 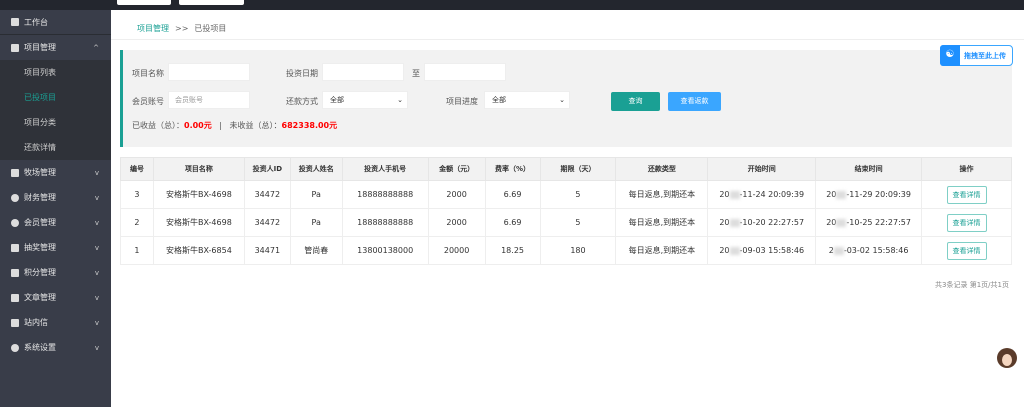 I want to click on end-time-suffix: -10-25 22:27:57, so click(x=878, y=222).